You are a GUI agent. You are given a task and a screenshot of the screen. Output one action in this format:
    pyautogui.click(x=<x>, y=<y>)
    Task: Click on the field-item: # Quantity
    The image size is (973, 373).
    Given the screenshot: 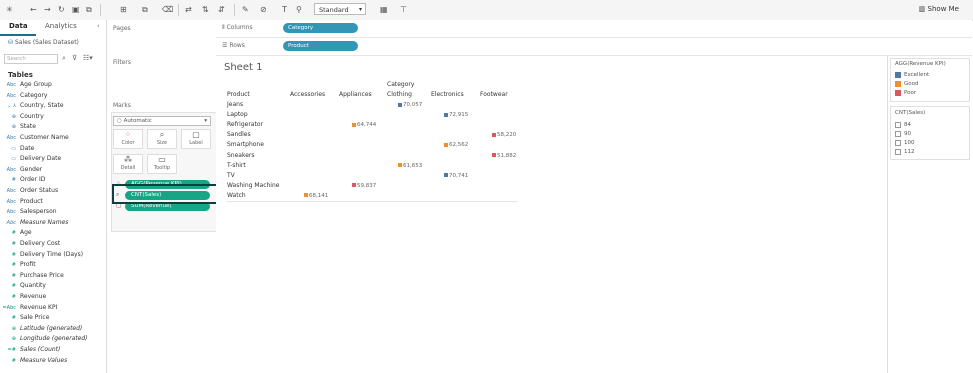 What is the action you would take?
    pyautogui.click(x=23, y=286)
    